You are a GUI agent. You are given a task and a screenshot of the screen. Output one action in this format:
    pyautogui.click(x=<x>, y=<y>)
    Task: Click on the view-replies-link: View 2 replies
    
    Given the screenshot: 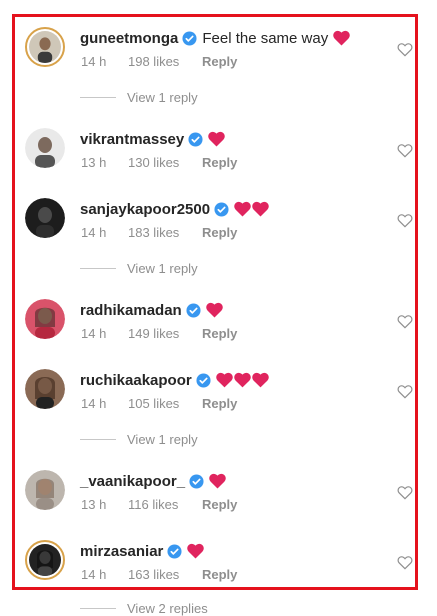 What is the action you would take?
    pyautogui.click(x=144, y=608)
    